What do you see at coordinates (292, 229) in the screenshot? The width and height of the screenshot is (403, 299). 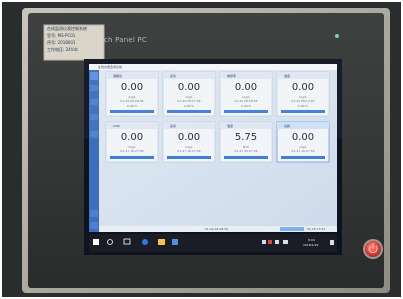 I see `status-bar-highlight` at bounding box center [292, 229].